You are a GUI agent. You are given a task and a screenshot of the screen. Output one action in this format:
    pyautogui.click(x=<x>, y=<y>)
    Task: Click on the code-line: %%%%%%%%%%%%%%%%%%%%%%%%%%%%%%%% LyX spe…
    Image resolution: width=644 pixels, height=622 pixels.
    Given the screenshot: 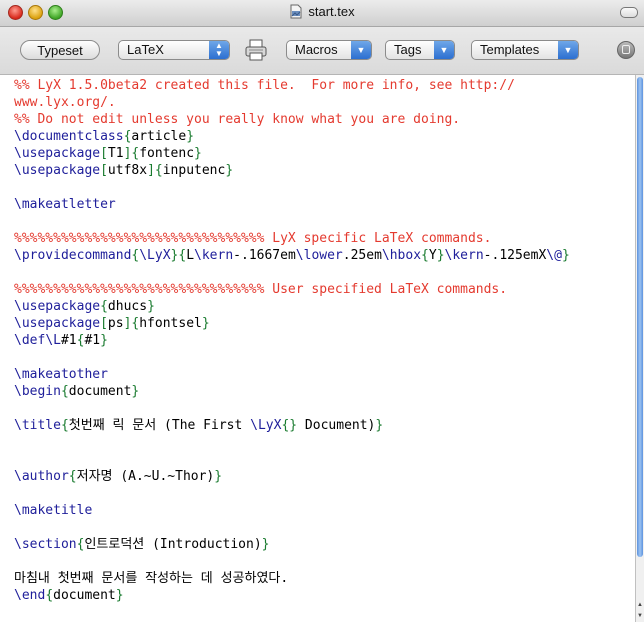 What is the action you would take?
    pyautogui.click(x=325, y=238)
    